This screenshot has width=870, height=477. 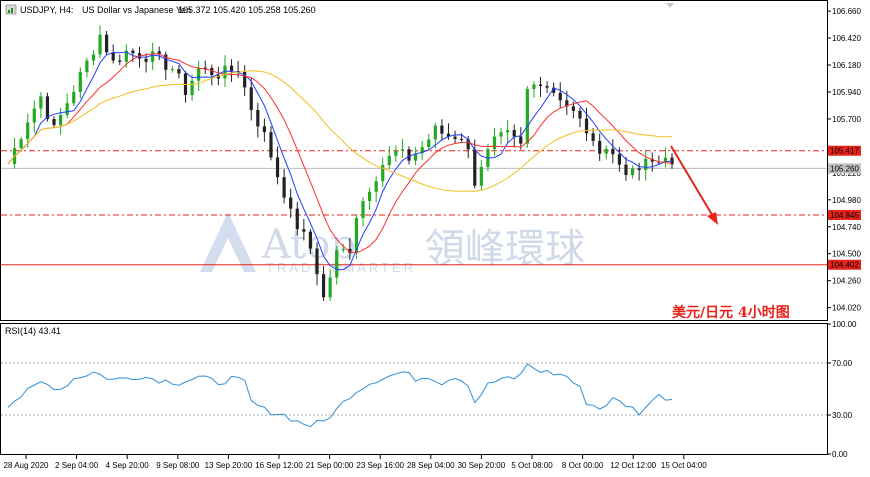 What do you see at coordinates (136, 10) in the screenshot?
I see `symbol-description: US Dollar vs Japanese Yen` at bounding box center [136, 10].